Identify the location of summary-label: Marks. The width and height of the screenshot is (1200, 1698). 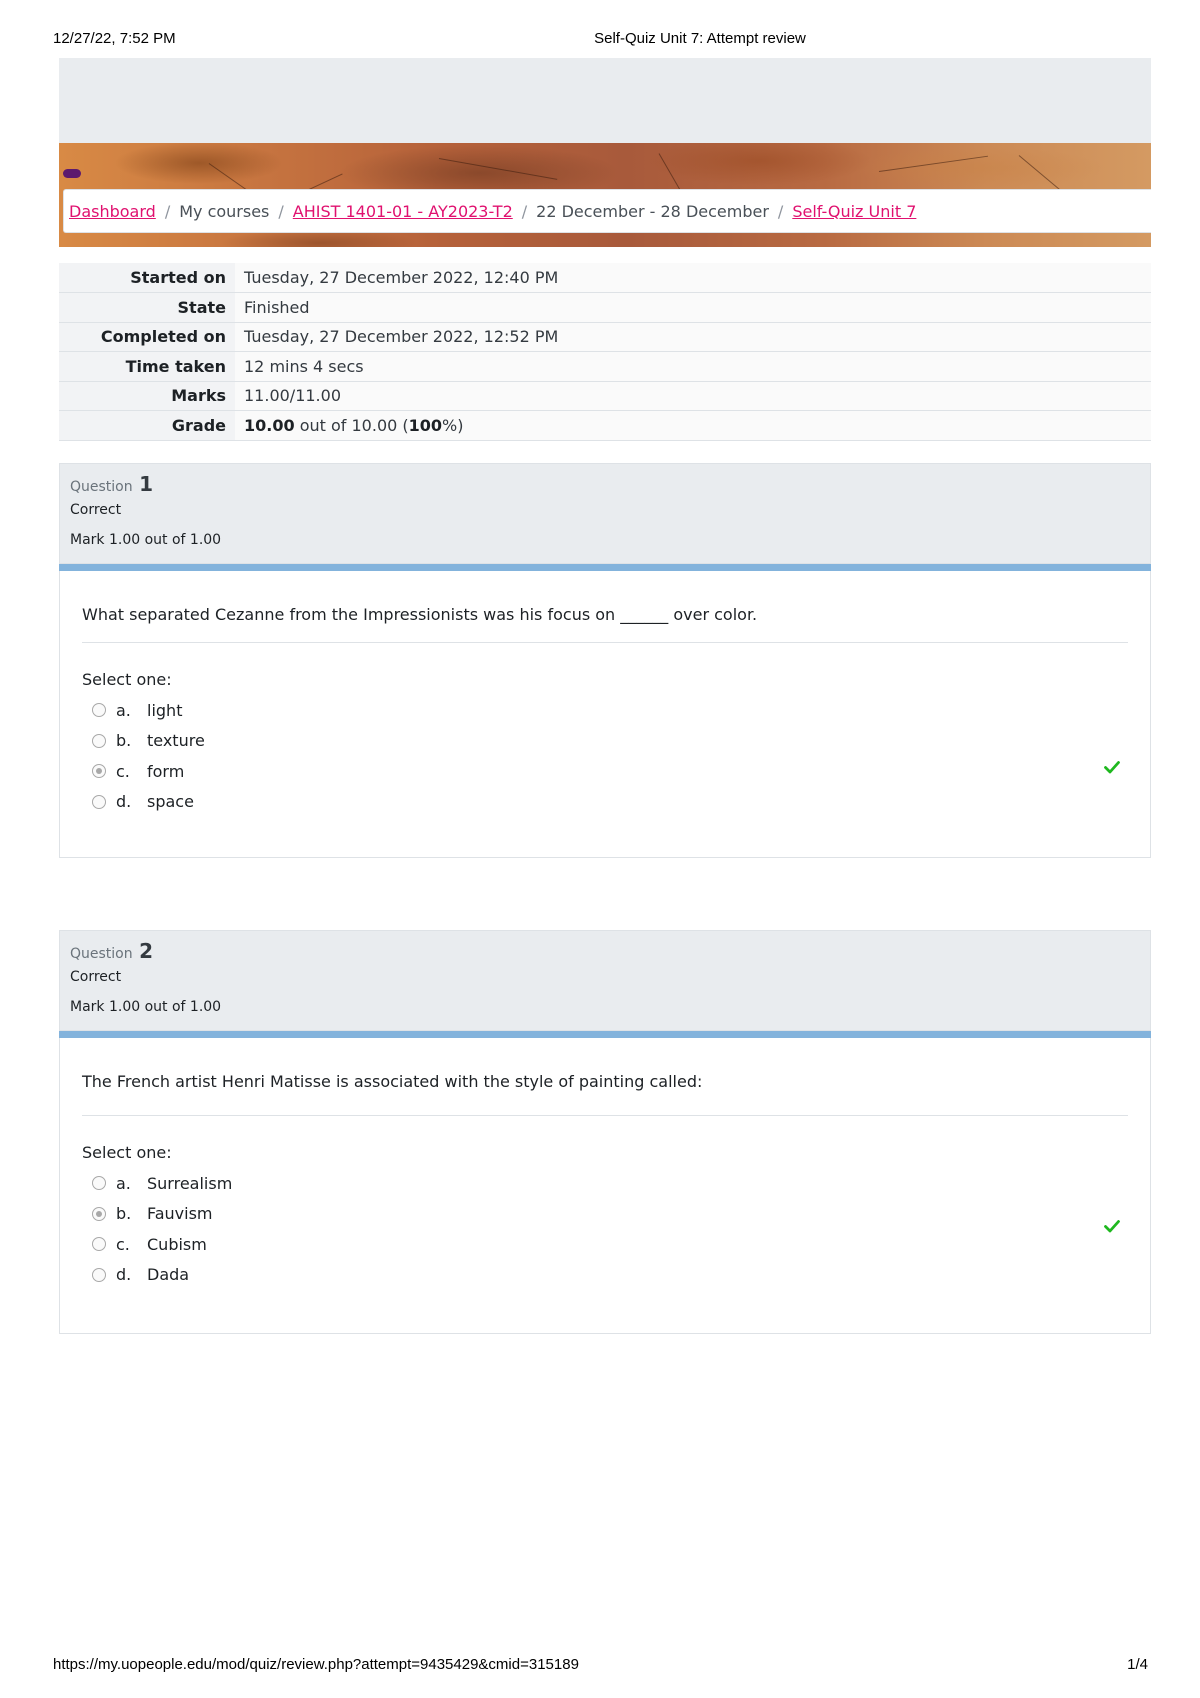
(147, 396).